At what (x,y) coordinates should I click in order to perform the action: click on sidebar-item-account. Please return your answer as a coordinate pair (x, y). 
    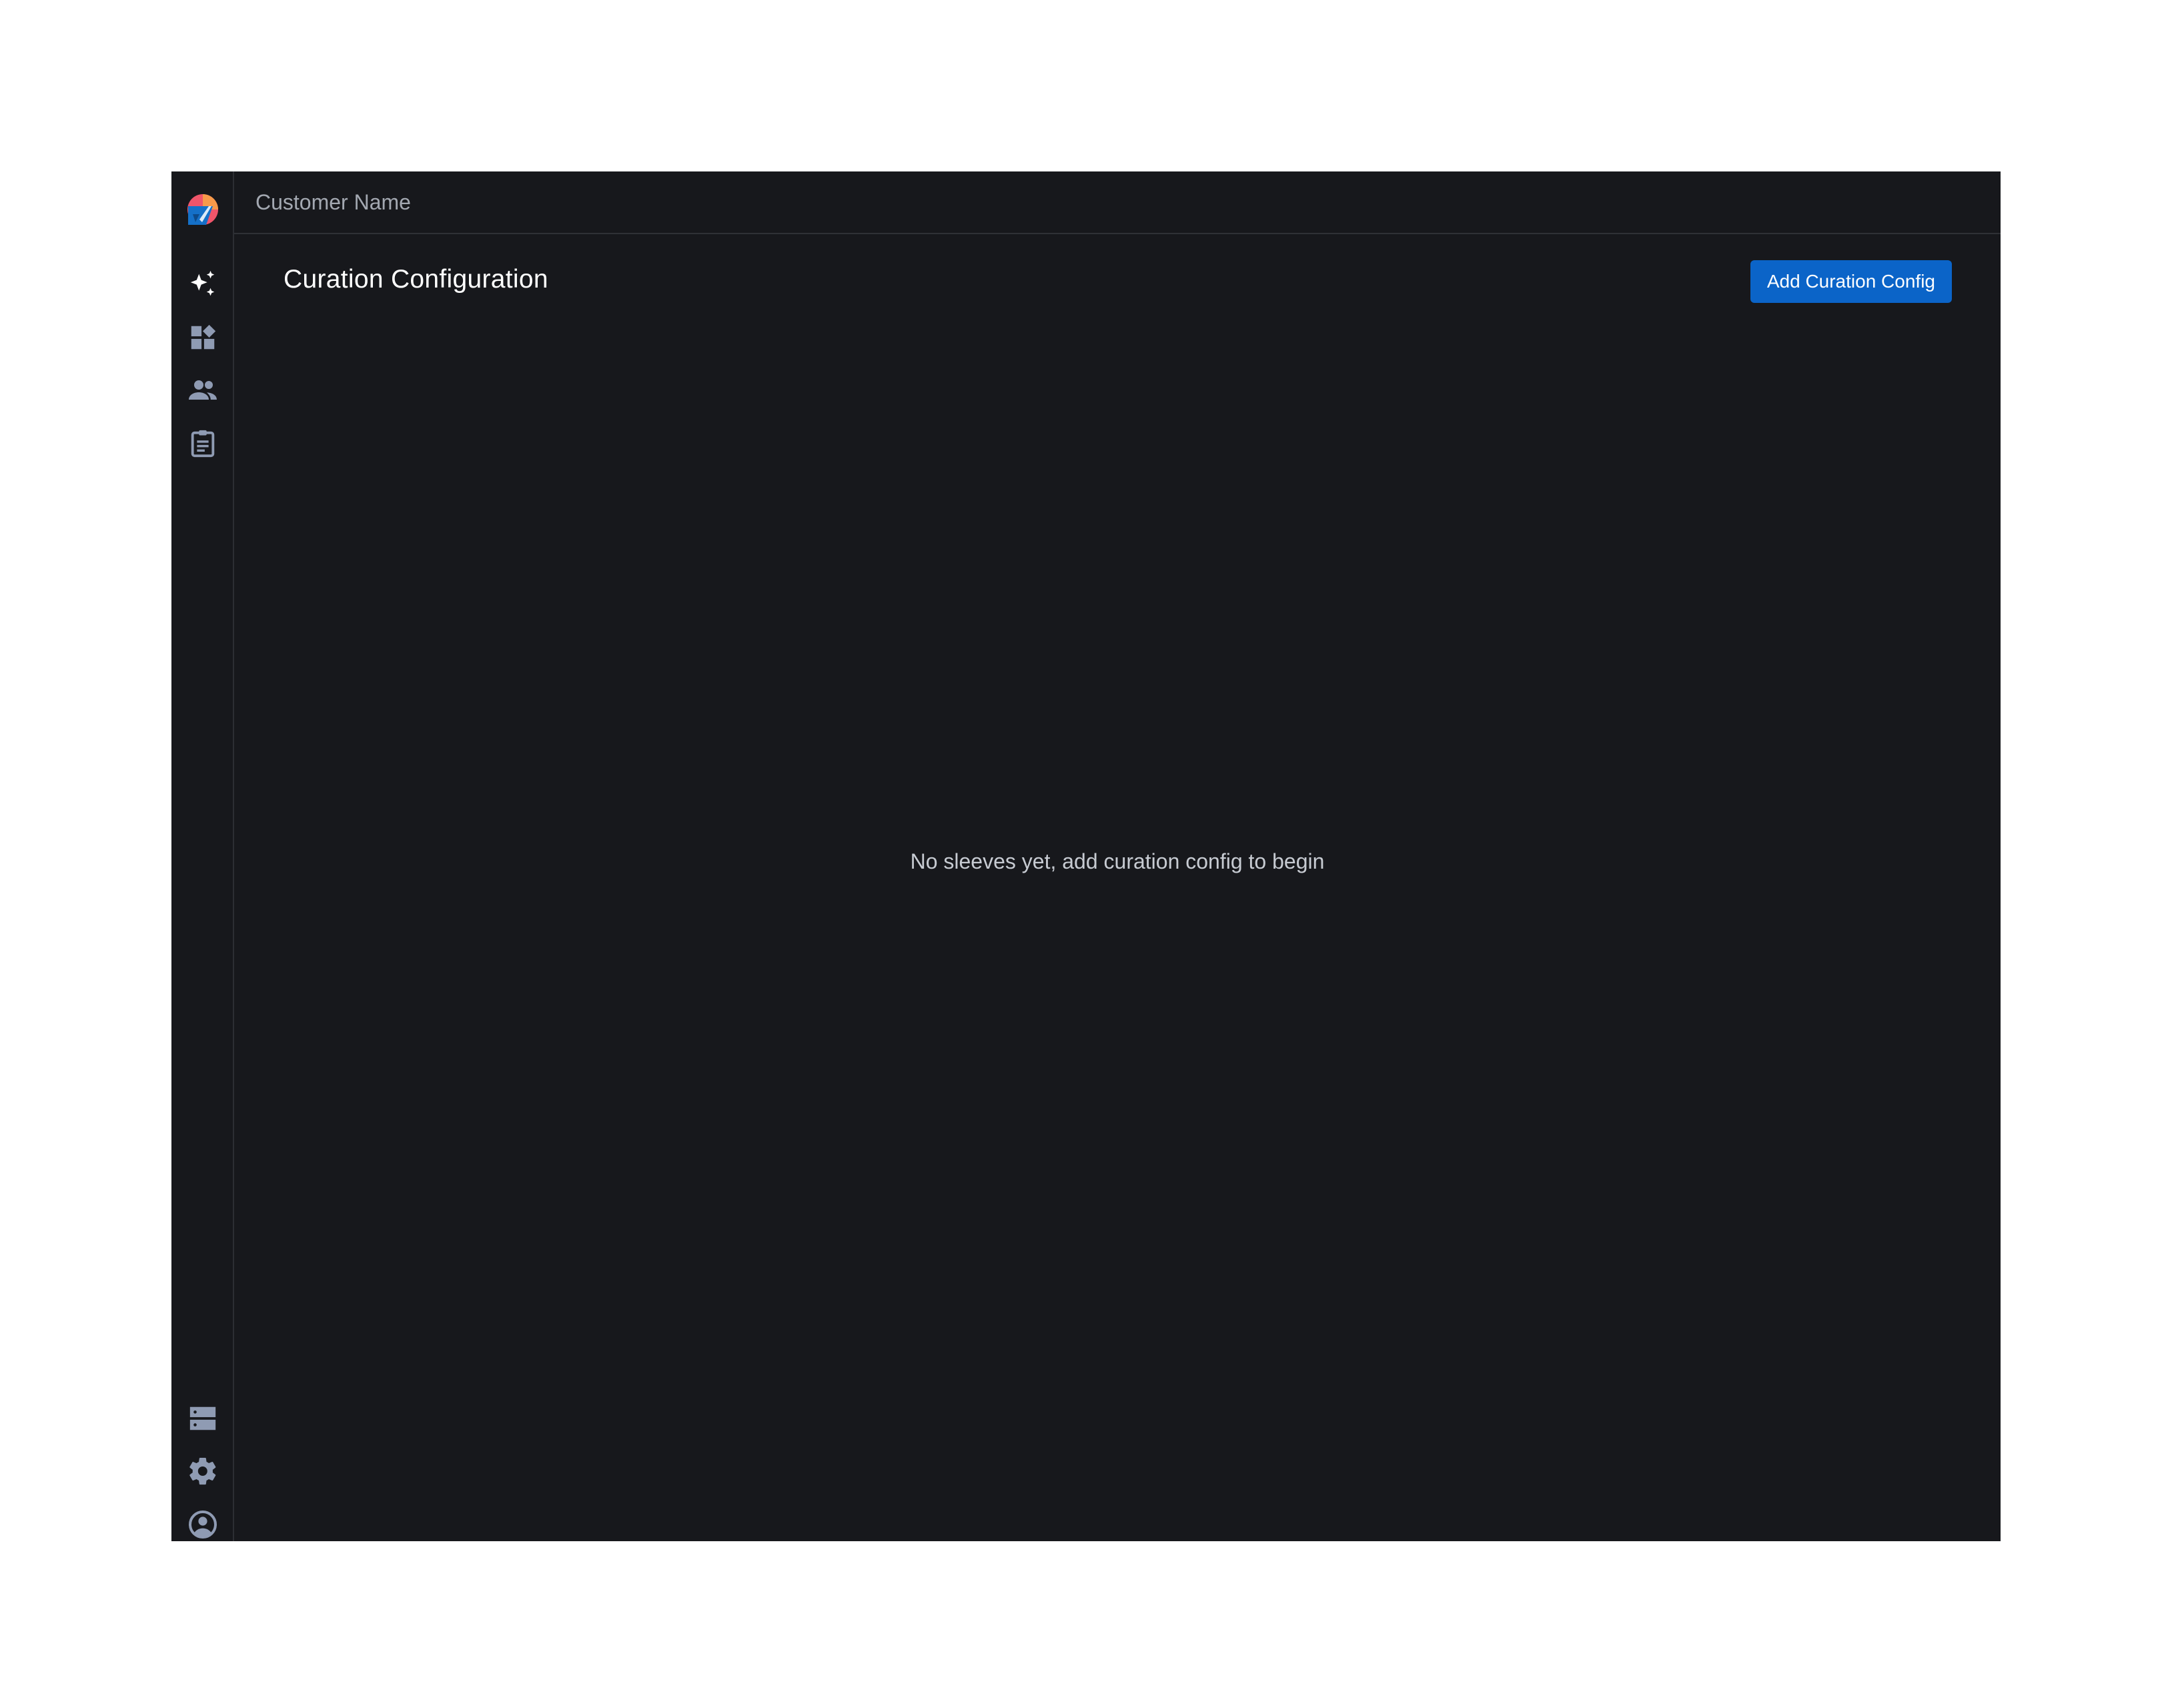
    Looking at the image, I should click on (203, 1523).